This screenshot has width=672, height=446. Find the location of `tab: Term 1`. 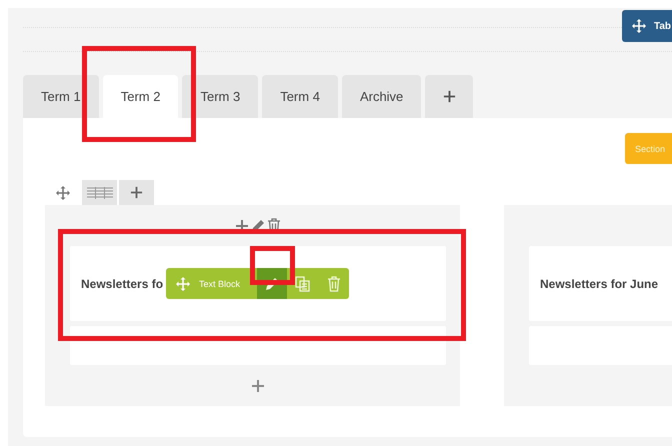

tab: Term 1 is located at coordinates (61, 96).